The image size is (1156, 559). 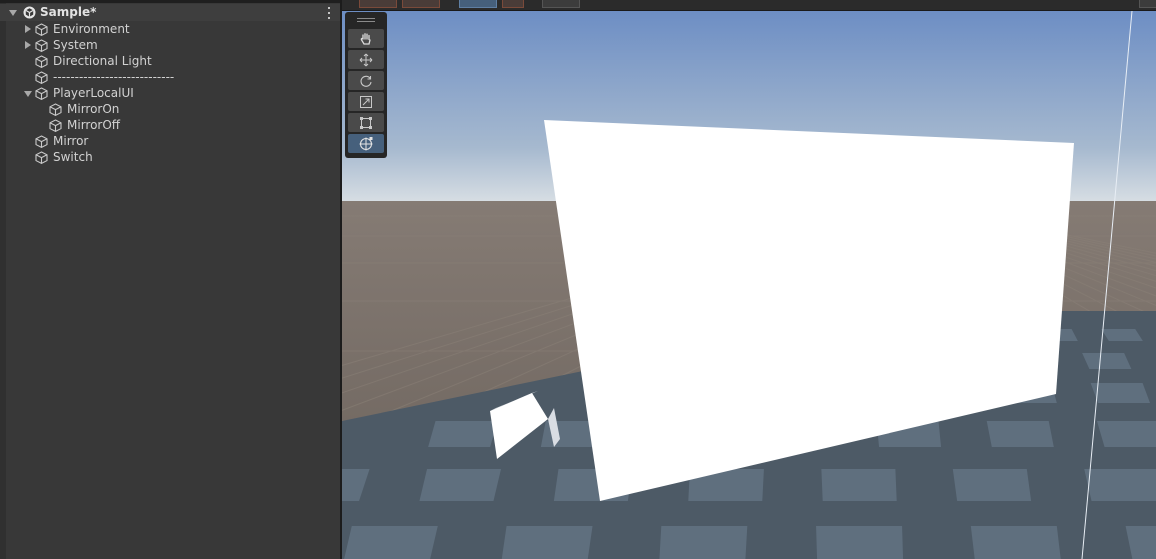 I want to click on hierarchy-item: MirrorOff, so click(x=170, y=125).